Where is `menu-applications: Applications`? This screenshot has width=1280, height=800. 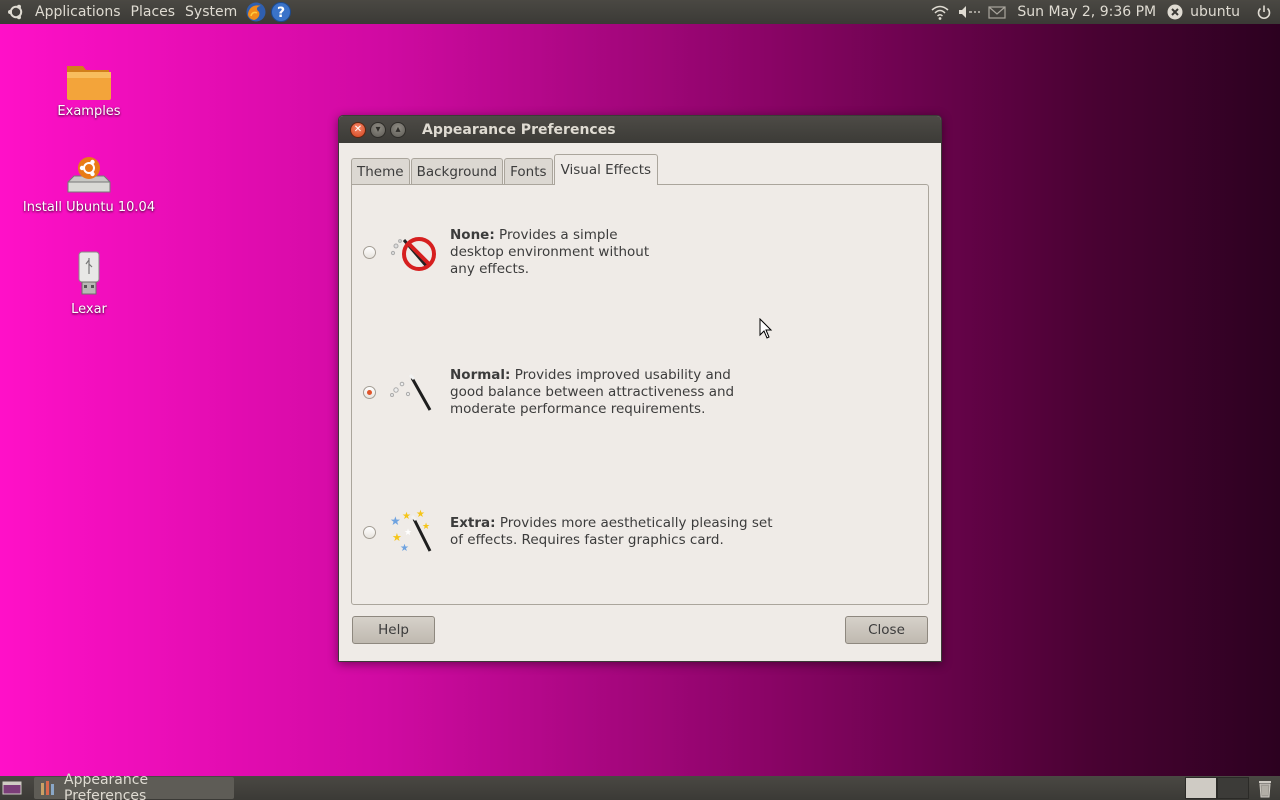
menu-applications: Applications is located at coordinates (78, 12).